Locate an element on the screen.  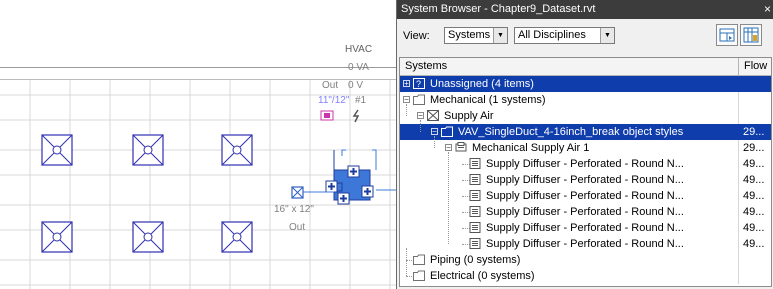
tree-row: Piping (0 systems) is located at coordinates (585, 260).